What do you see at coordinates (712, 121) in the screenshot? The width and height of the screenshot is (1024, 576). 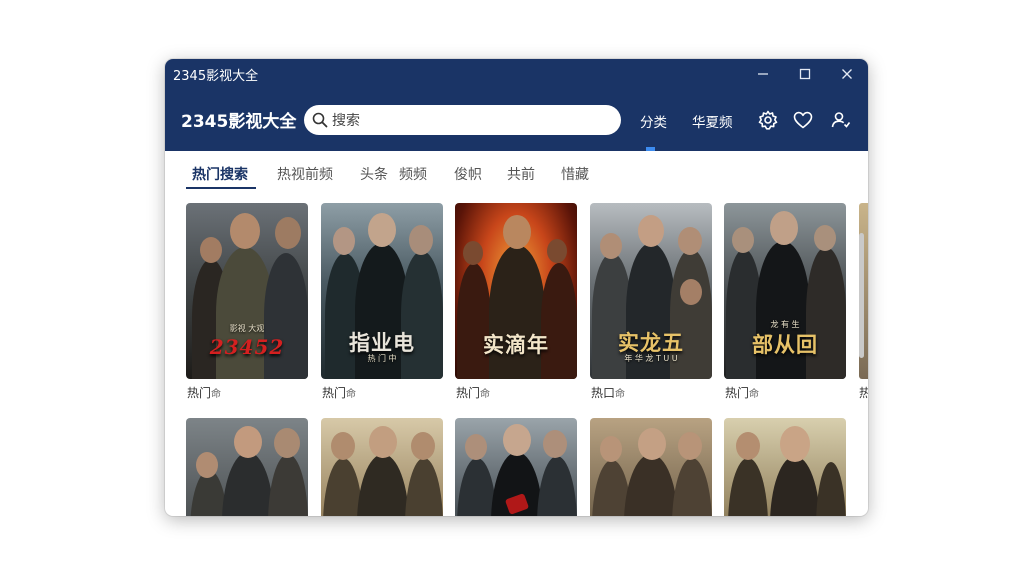 I see `nav-channel: 华夏频` at bounding box center [712, 121].